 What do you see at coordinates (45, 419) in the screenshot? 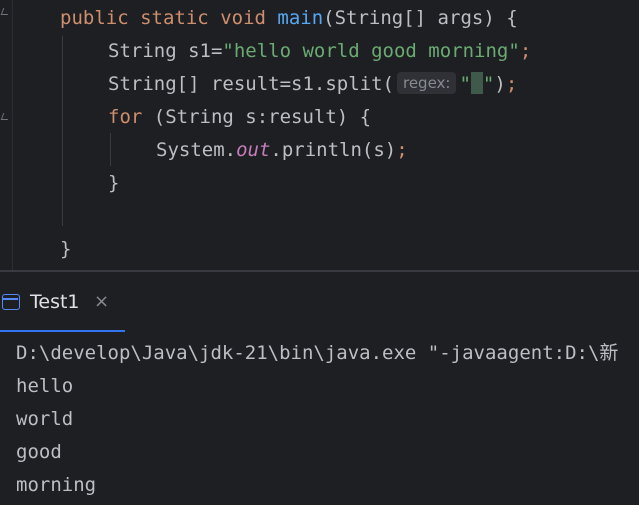
I see `console-line: world` at bounding box center [45, 419].